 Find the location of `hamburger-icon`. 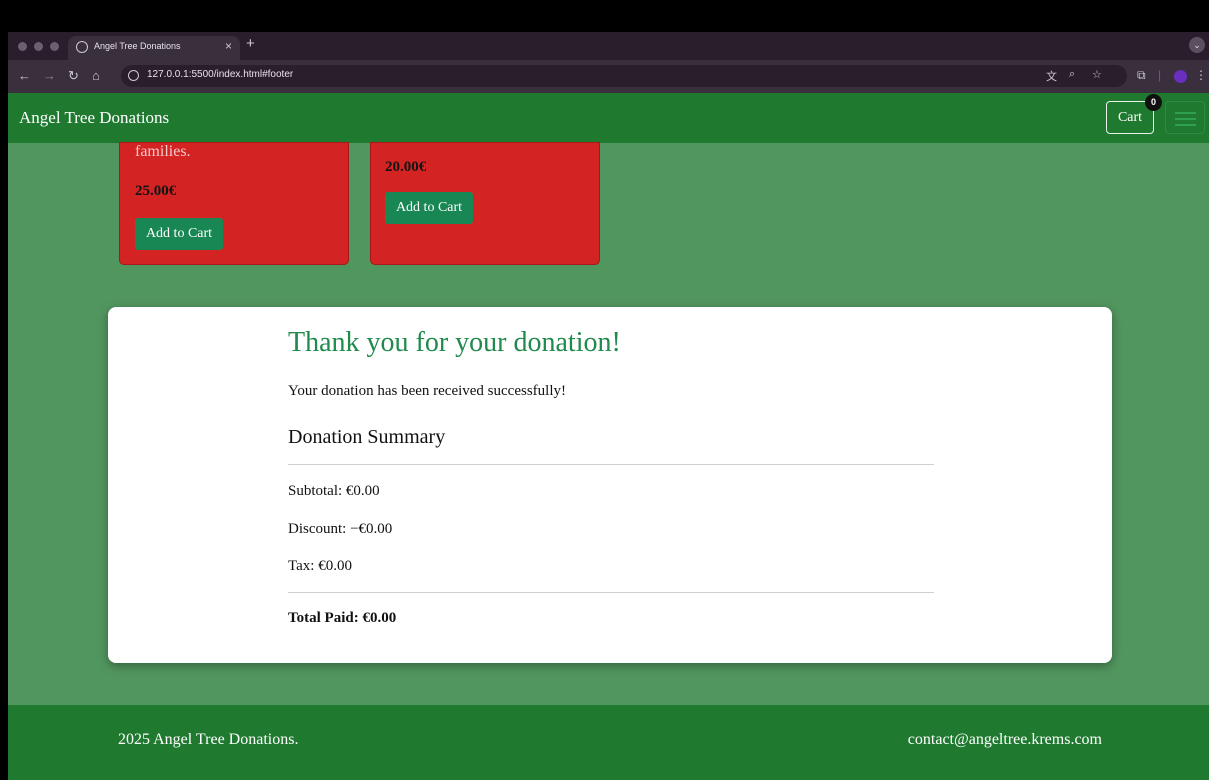

hamburger-icon is located at coordinates (1185, 113).